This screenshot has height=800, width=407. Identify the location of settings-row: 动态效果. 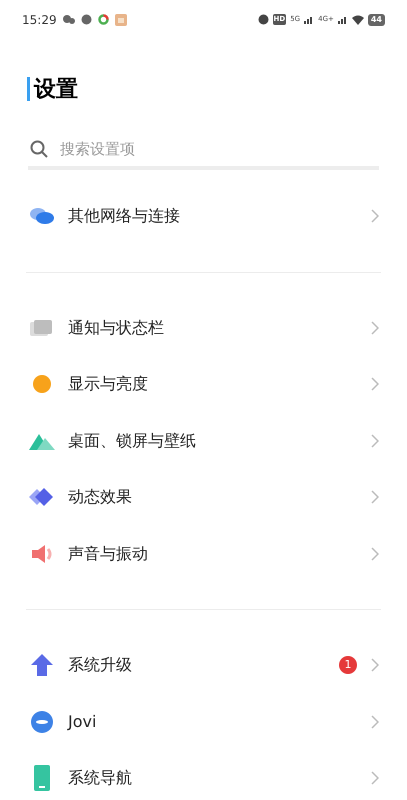
(203, 497).